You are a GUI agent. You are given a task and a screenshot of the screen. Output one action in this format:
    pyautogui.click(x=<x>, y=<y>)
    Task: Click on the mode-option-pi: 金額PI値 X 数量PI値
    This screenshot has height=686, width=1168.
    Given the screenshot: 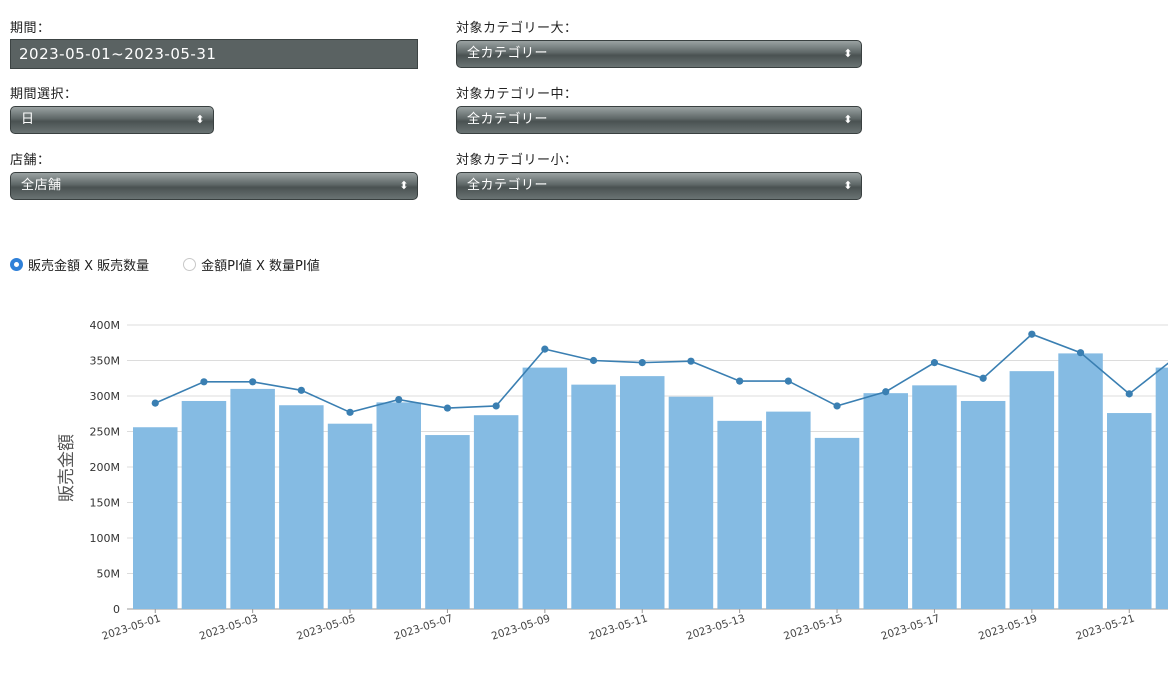 What is the action you would take?
    pyautogui.click(x=251, y=264)
    